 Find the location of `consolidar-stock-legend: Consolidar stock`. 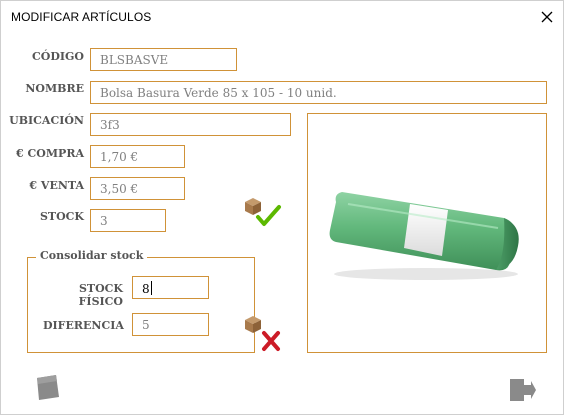

consolidar-stock-legend: Consolidar stock is located at coordinates (92, 255).